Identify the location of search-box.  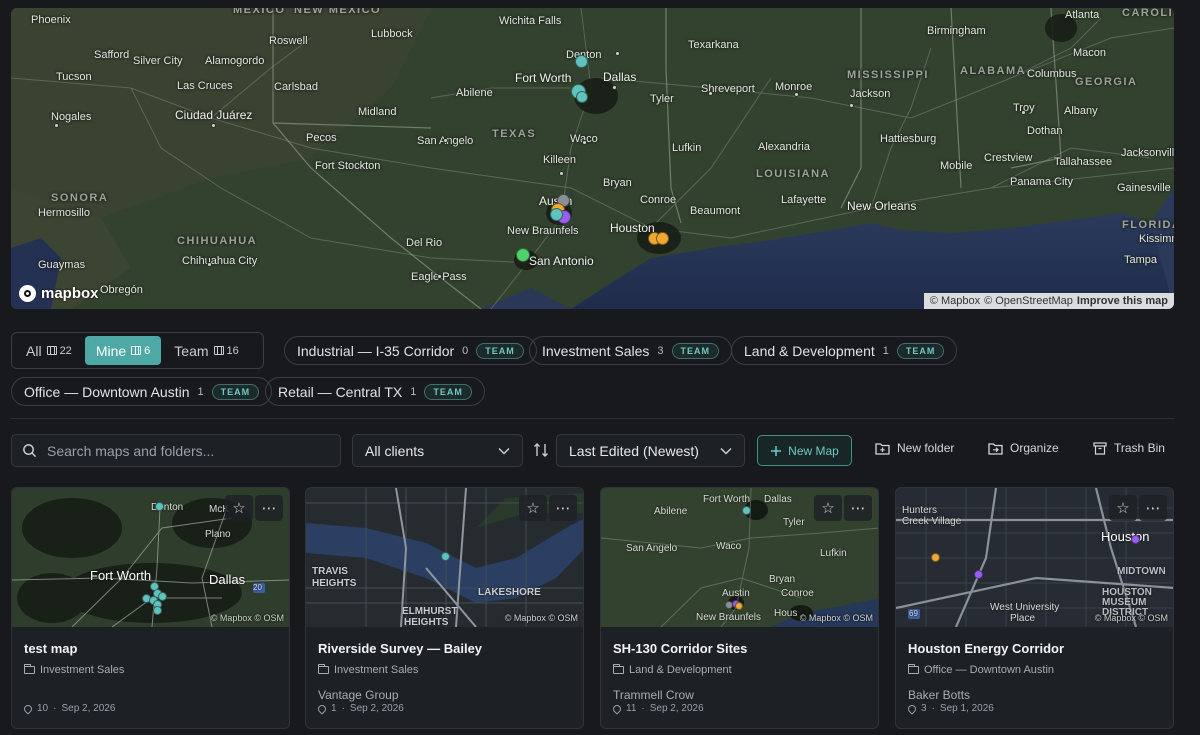
(176, 450).